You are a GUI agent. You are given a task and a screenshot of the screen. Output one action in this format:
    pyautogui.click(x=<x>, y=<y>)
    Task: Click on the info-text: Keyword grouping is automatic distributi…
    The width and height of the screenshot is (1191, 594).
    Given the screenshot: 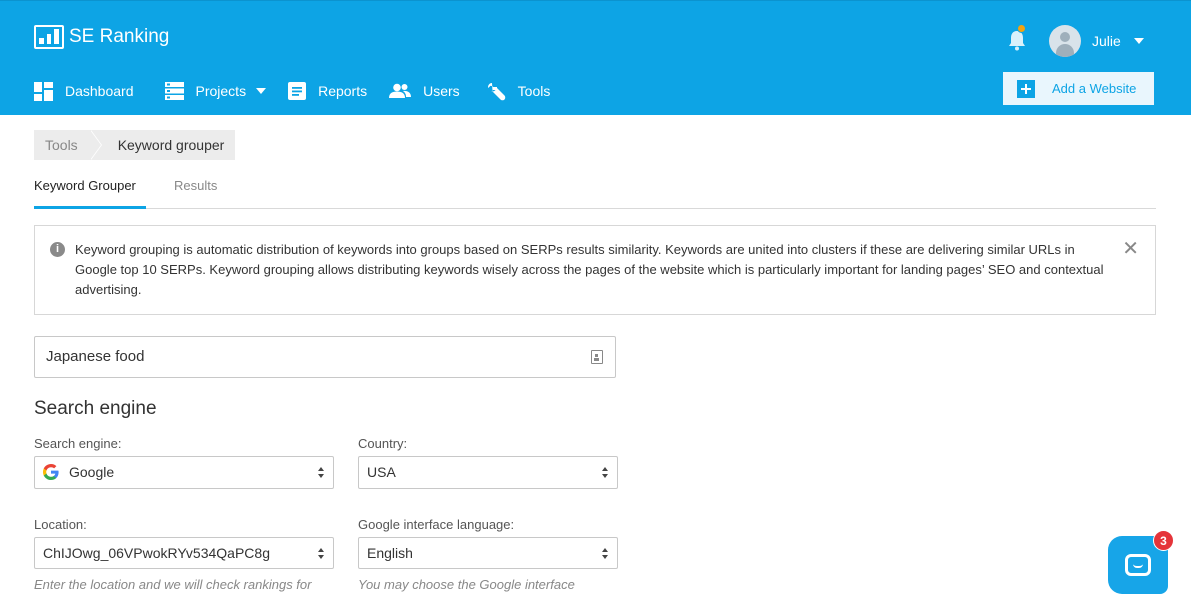 What is the action you would take?
    pyautogui.click(x=589, y=269)
    